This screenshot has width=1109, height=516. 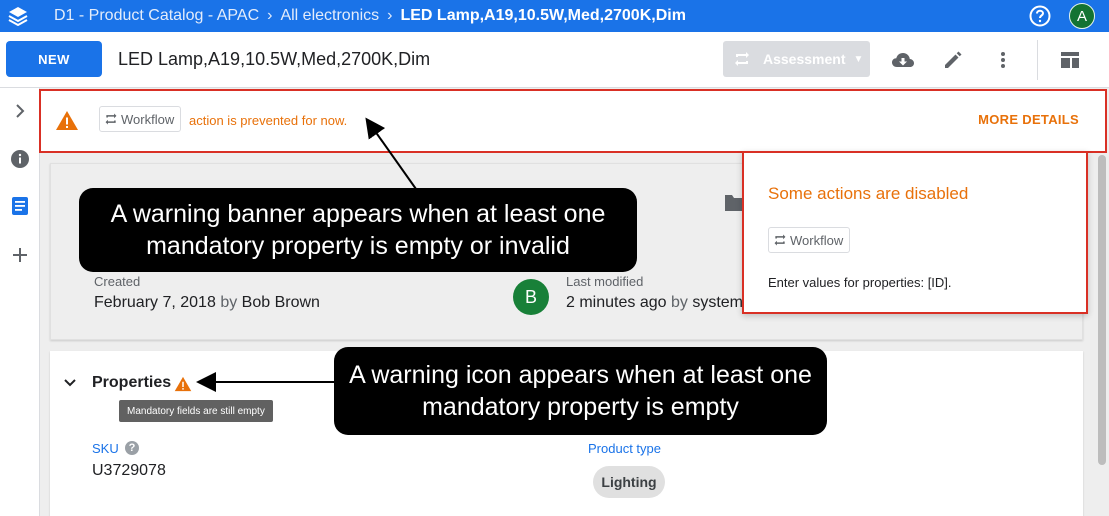 I want to click on breadcrumb-catalog: D1 - Product Catalog - APAC, so click(x=156, y=16).